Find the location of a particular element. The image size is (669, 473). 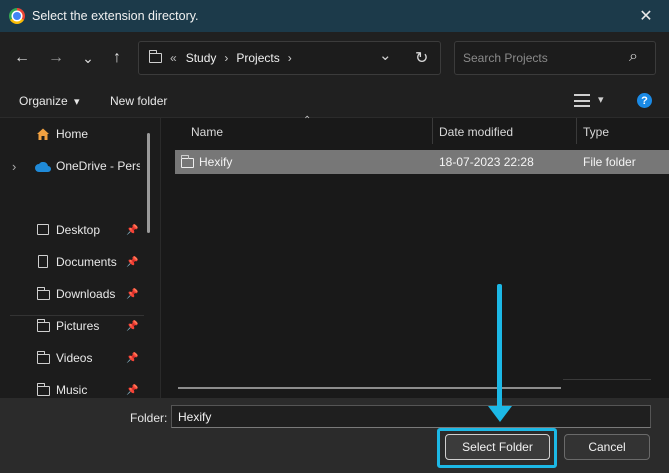

scrollbar-track is located at coordinates (607, 379).